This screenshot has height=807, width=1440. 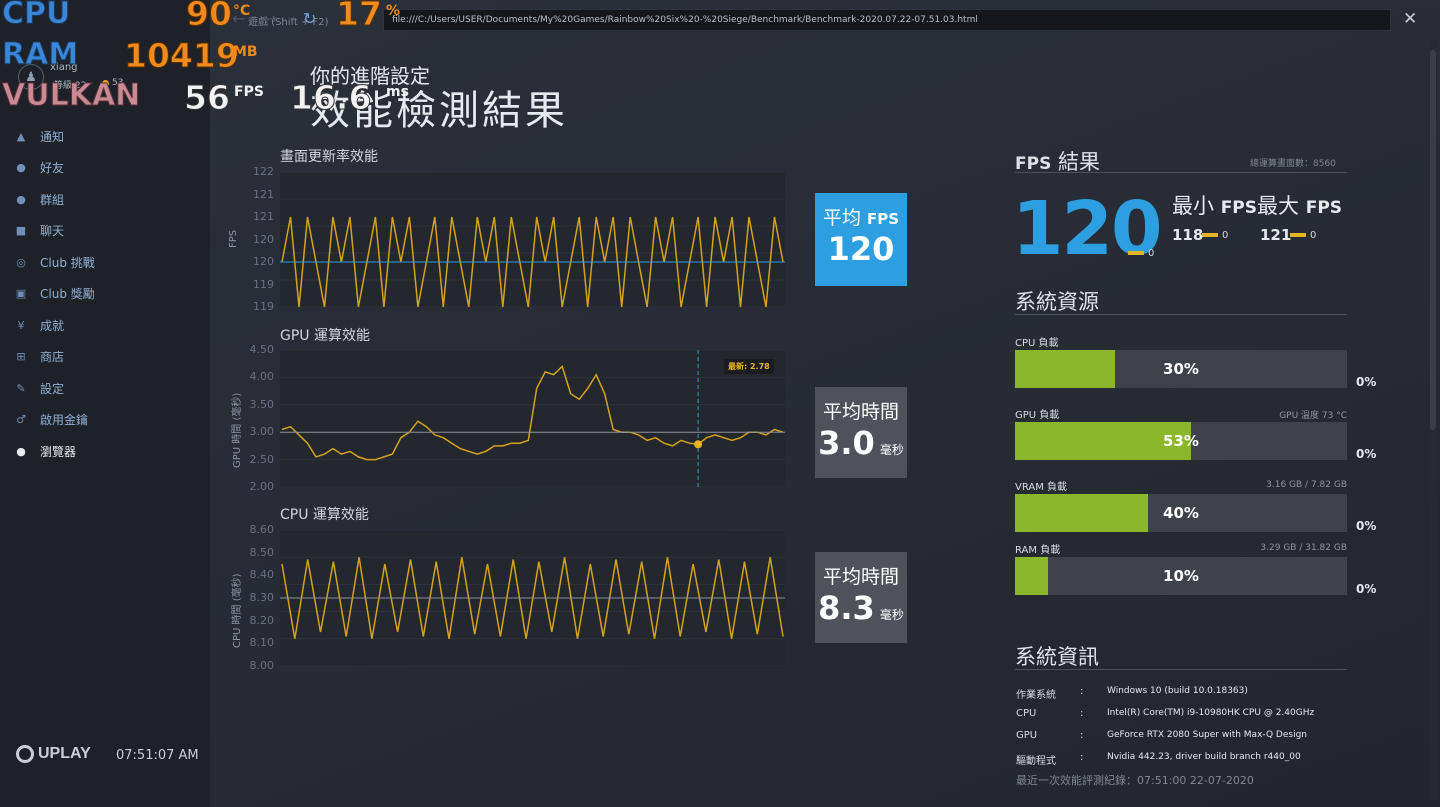 I want to click on osd-api-label: VULKAN, so click(x=71, y=96).